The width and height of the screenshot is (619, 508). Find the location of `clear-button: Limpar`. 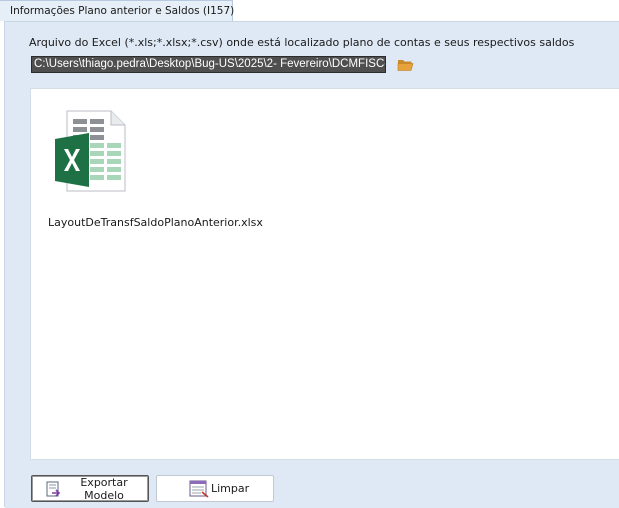

clear-button: Limpar is located at coordinates (215, 488).